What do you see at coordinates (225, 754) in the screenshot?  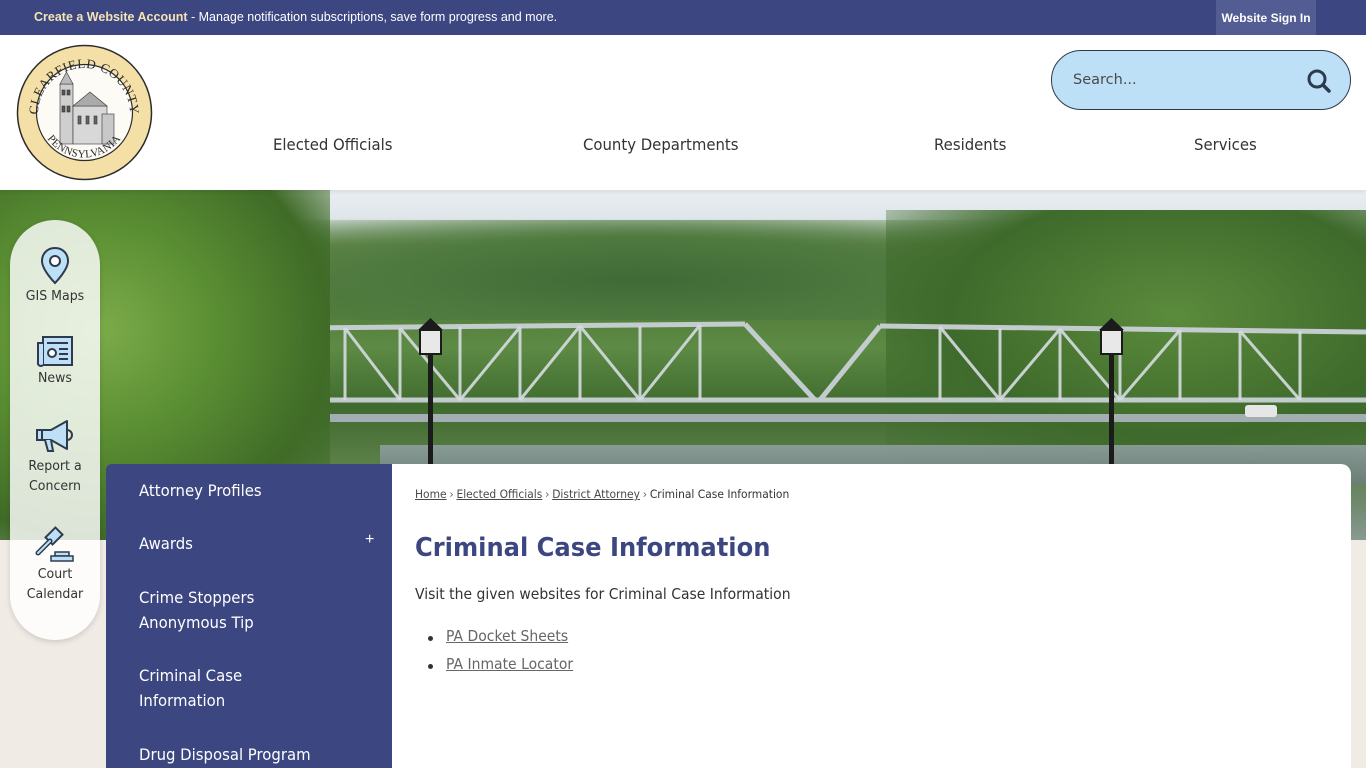 I see `sidenav-item-label: Drug Disposal Program` at bounding box center [225, 754].